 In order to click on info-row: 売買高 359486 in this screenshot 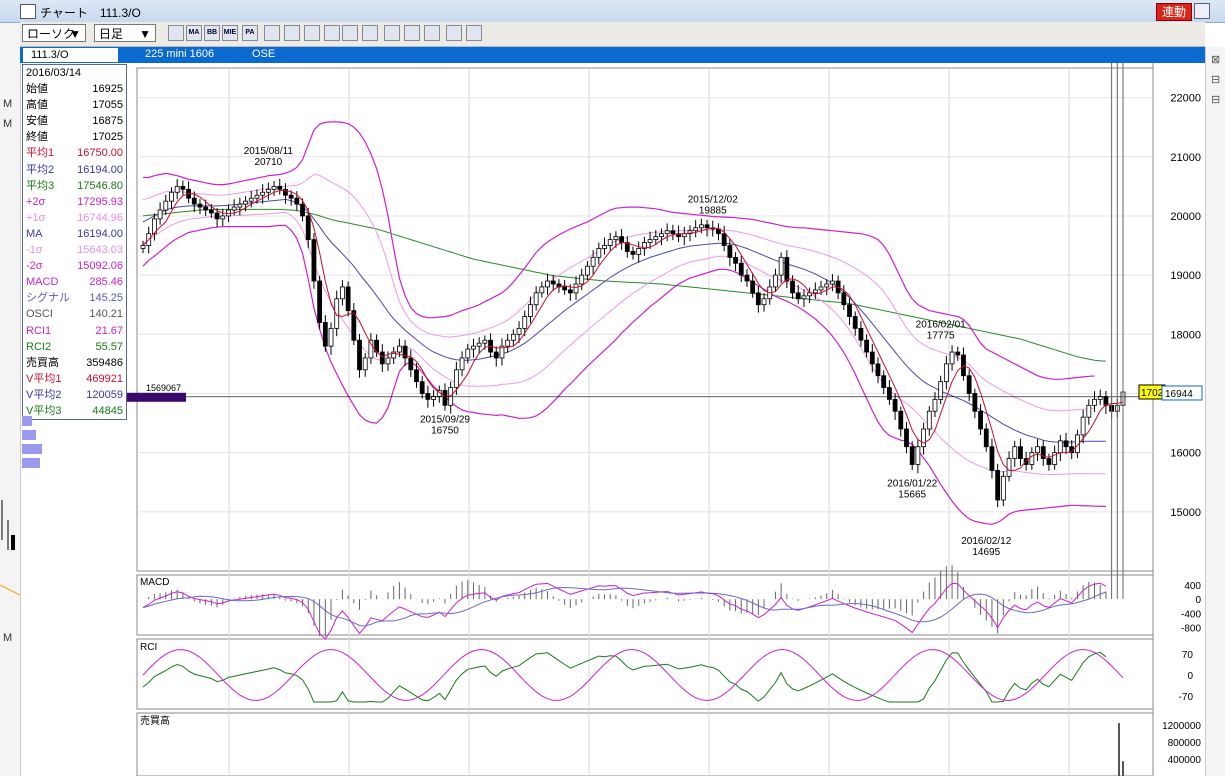, I will do `click(74, 363)`.